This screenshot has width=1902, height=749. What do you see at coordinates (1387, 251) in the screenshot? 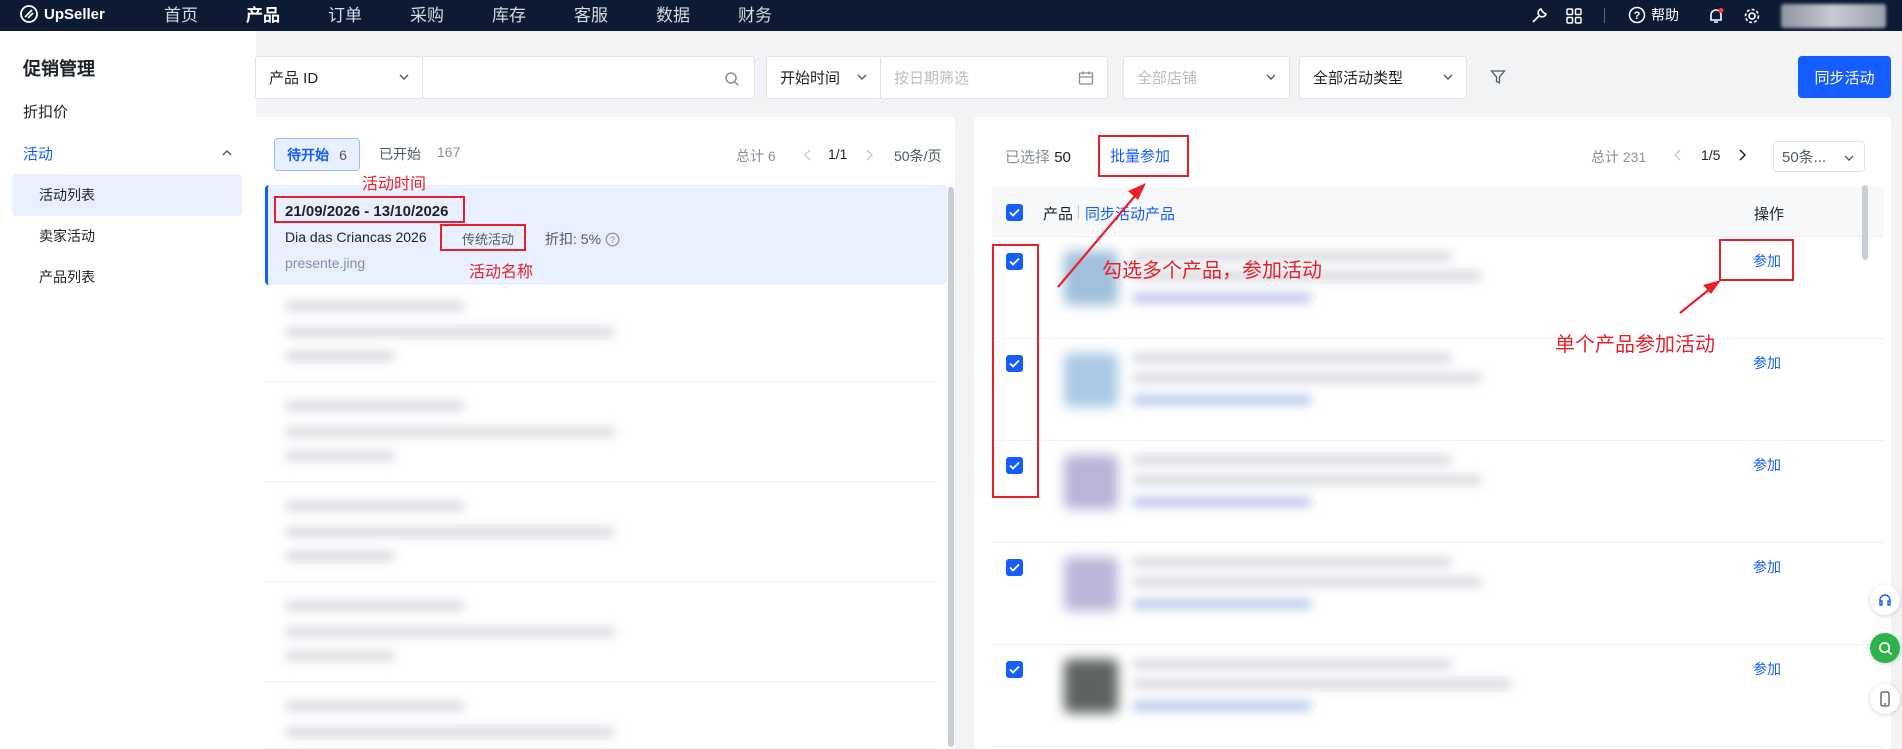
I see `annotation-arrow` at bounding box center [1387, 251].